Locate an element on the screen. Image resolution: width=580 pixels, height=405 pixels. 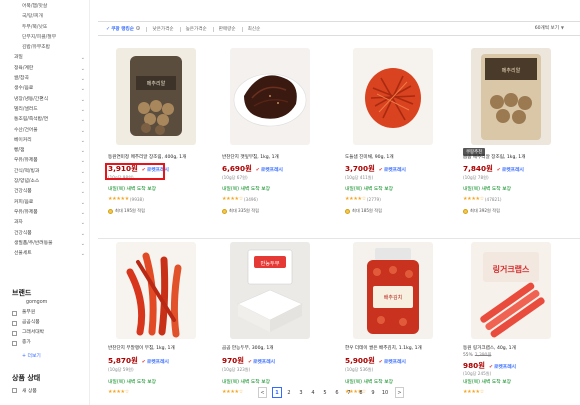
product-image: 링거크랩스 is located at coordinates (511, 290).